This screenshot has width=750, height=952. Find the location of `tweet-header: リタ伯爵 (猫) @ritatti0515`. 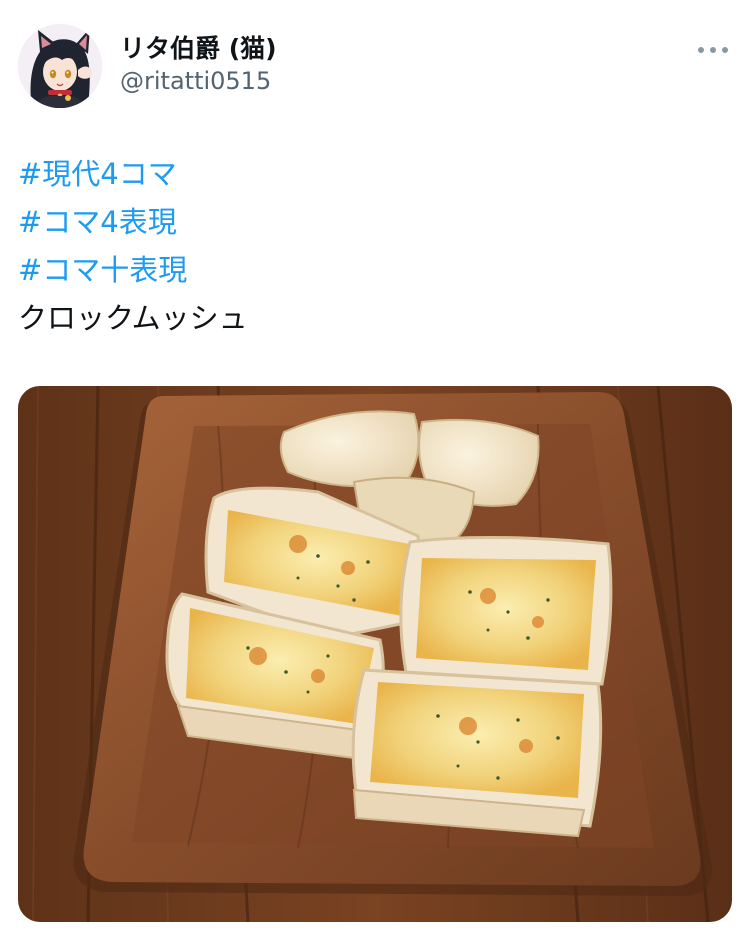

tweet-header: リタ伯爵 (猫) @ritatti0515 is located at coordinates (375, 68).